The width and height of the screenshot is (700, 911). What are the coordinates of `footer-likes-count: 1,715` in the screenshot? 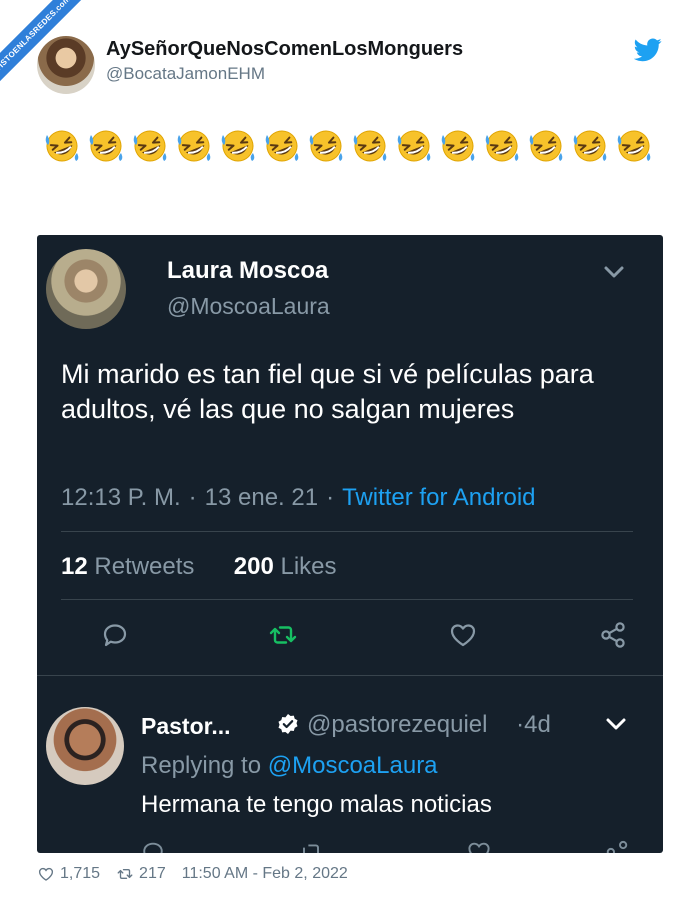 It's located at (80, 873).